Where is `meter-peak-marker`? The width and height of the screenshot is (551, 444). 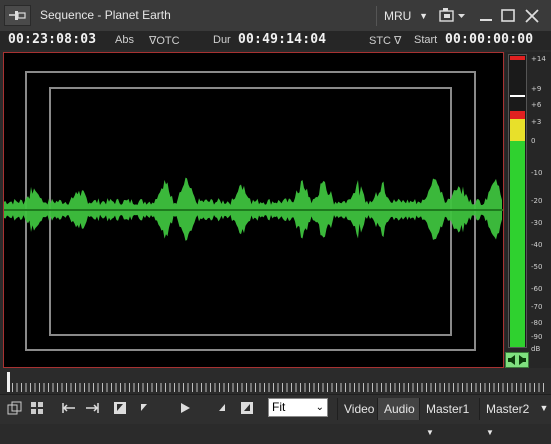 meter-peak-marker is located at coordinates (517, 96).